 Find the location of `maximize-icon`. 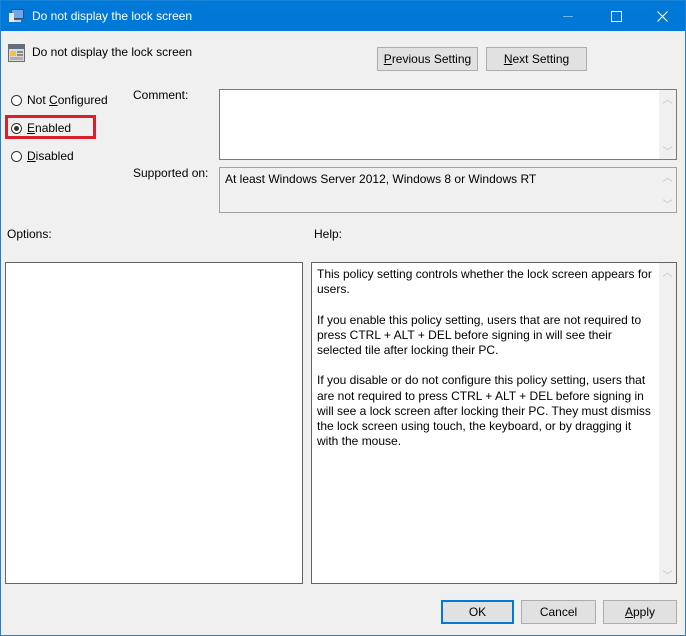

maximize-icon is located at coordinates (616, 16).